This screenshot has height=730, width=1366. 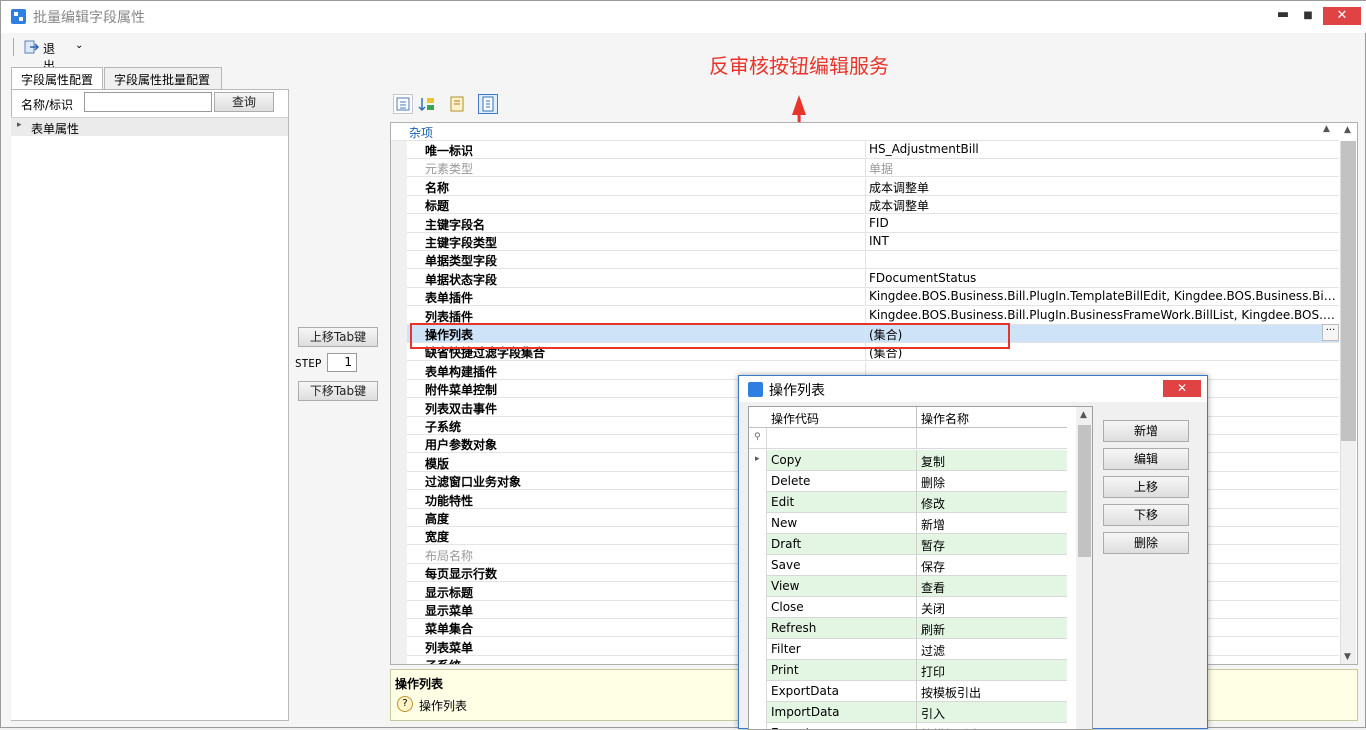 What do you see at coordinates (917, 649) in the screenshot?
I see `operation-row: Filter 过滤` at bounding box center [917, 649].